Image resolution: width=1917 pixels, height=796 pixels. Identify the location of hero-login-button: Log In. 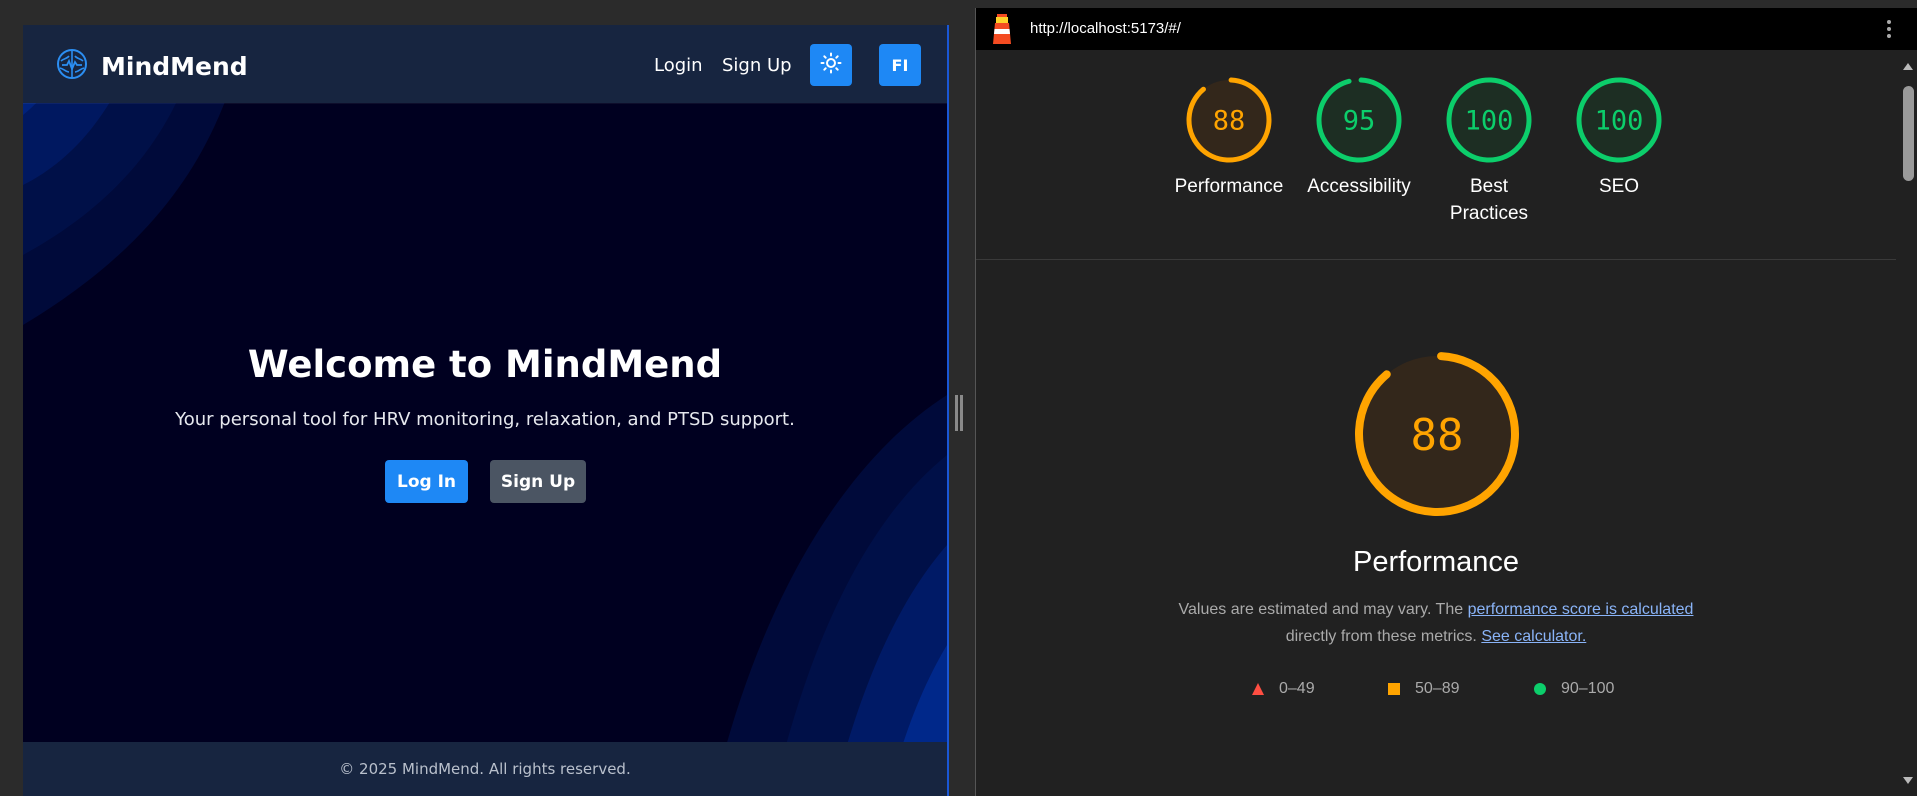
(426, 481).